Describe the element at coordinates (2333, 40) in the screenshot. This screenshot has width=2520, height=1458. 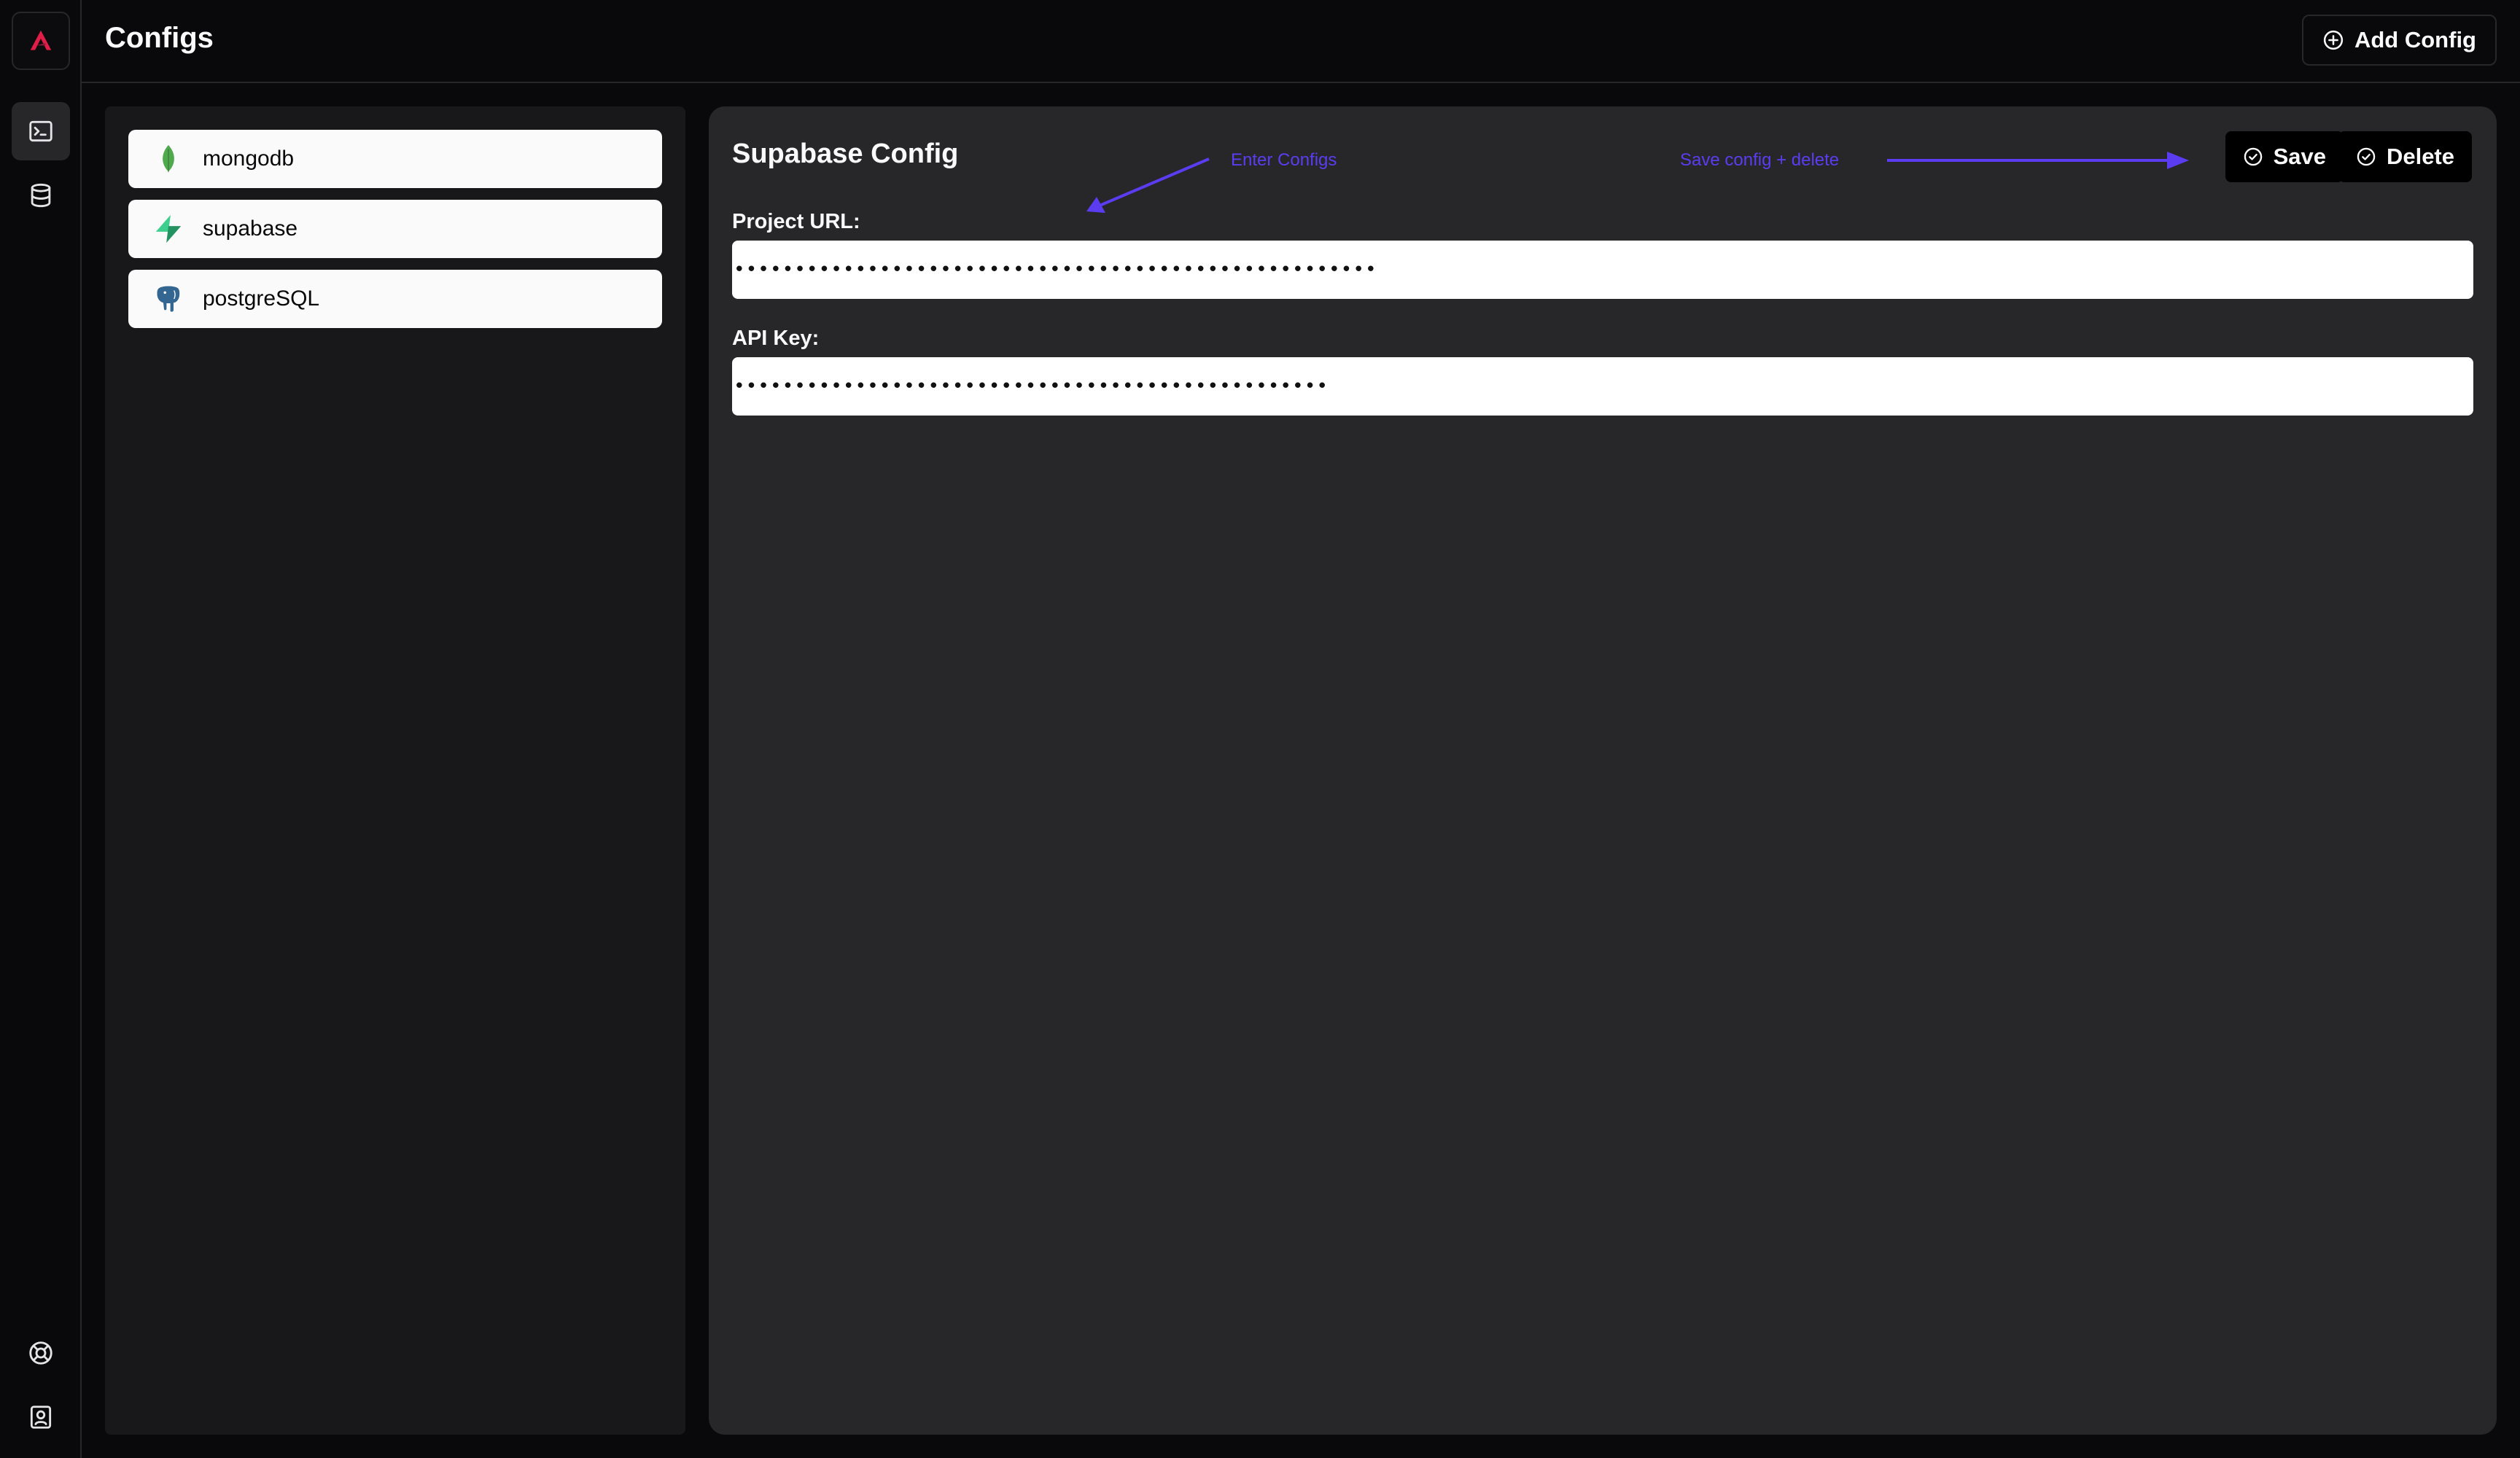
I see `plus-circle-icon` at that location.